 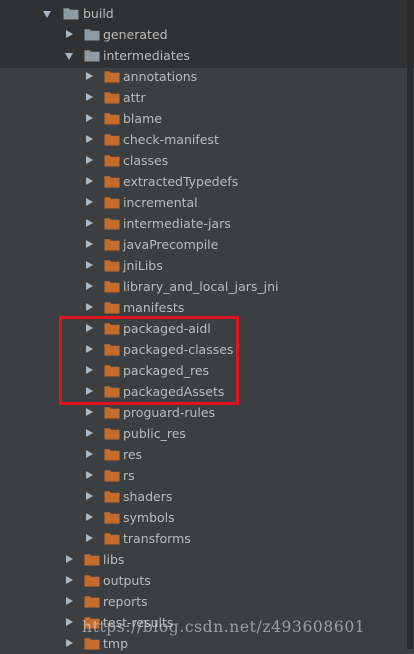 I want to click on tree-item-label: reports, so click(x=125, y=601).